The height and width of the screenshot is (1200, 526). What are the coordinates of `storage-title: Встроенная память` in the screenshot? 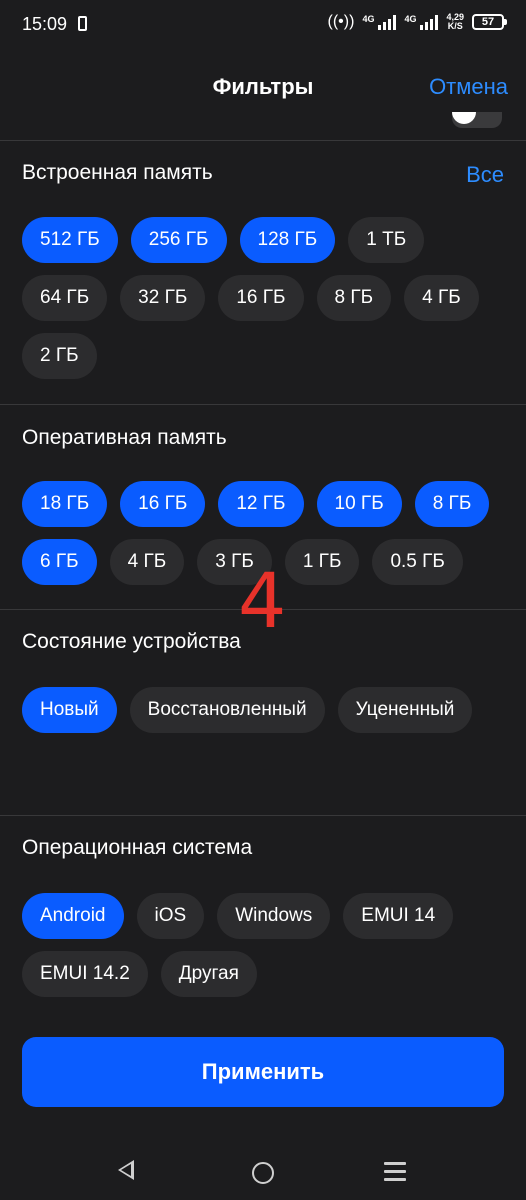 It's located at (117, 172).